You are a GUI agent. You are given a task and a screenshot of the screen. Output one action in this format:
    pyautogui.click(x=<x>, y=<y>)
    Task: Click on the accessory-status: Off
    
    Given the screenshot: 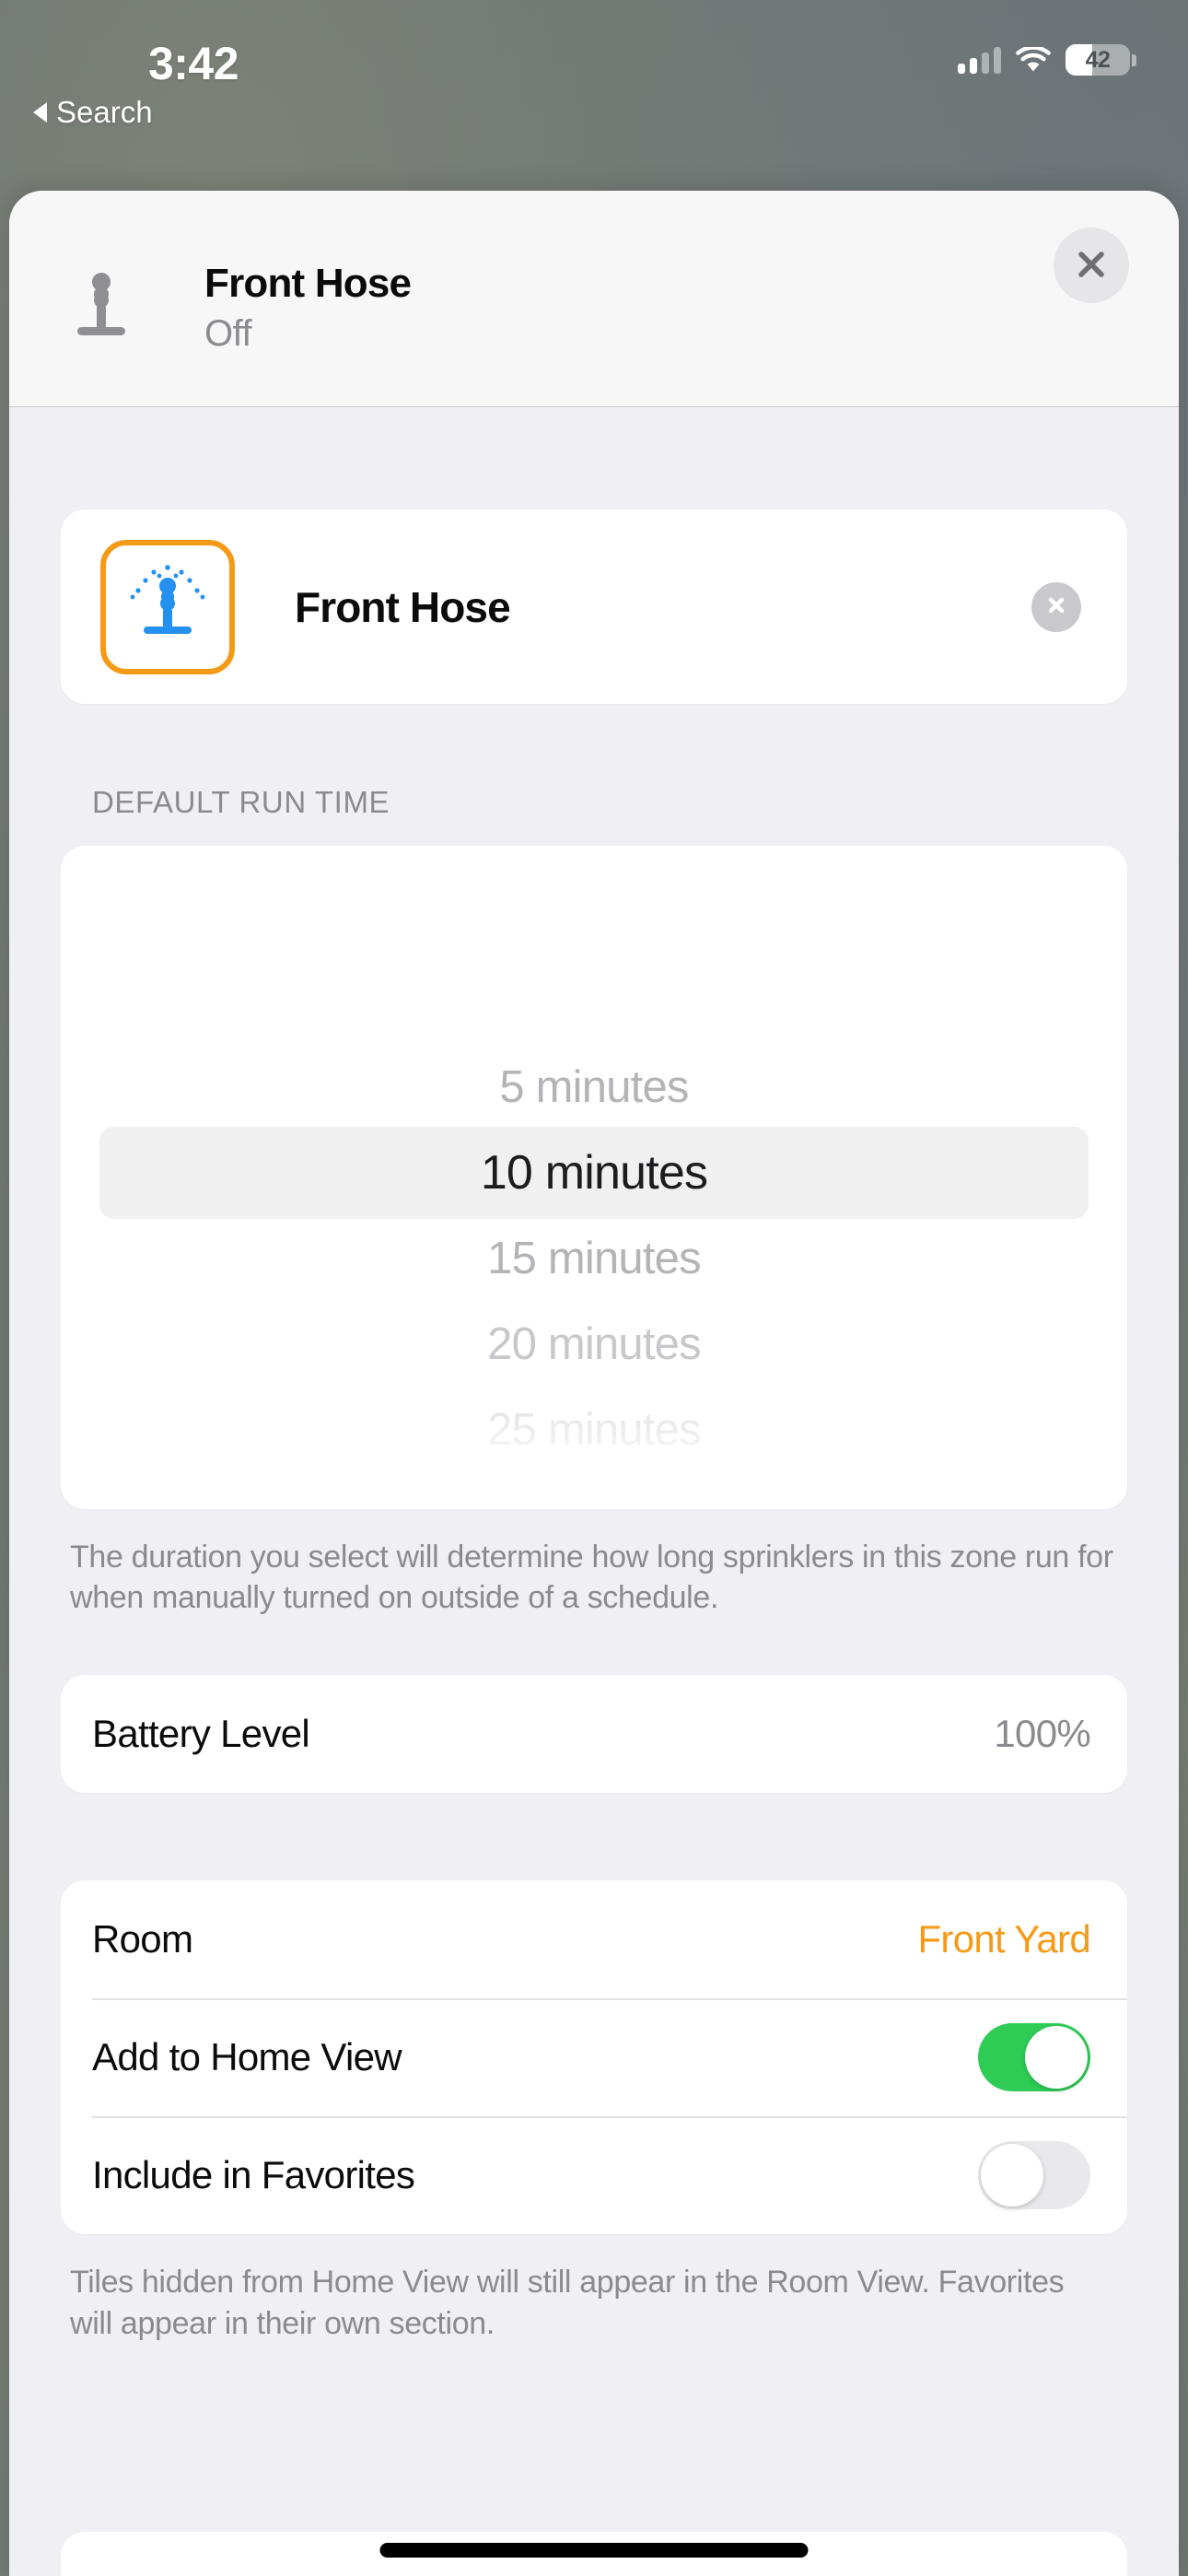 What is the action you would take?
    pyautogui.click(x=228, y=333)
    